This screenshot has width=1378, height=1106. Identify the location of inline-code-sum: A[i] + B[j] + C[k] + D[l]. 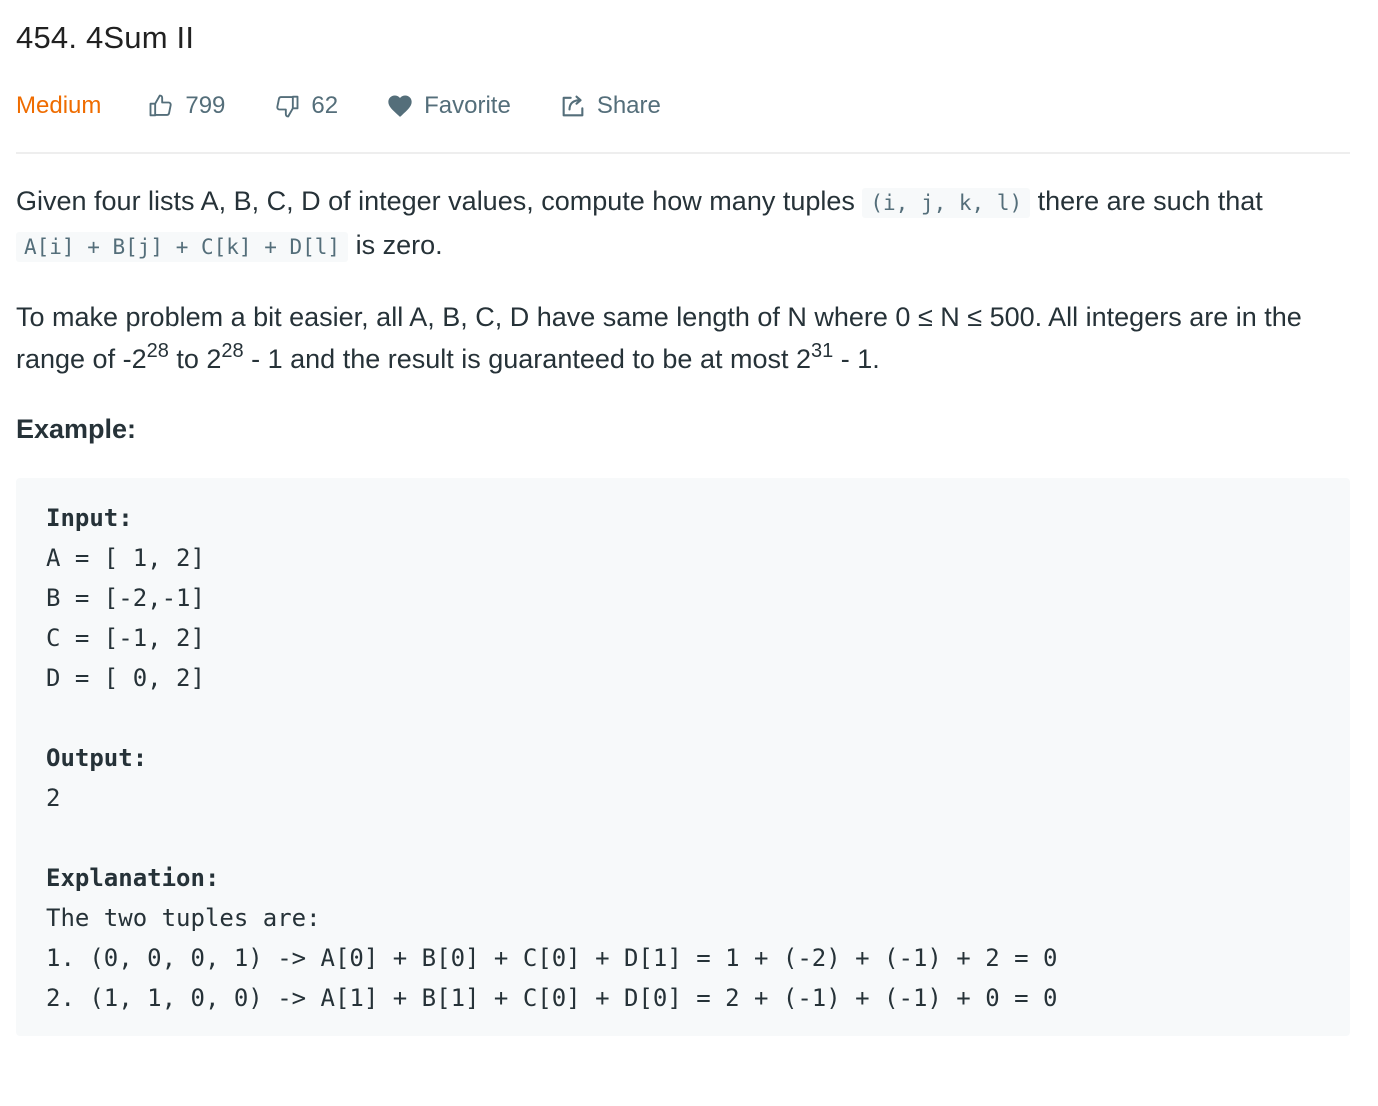
(182, 247).